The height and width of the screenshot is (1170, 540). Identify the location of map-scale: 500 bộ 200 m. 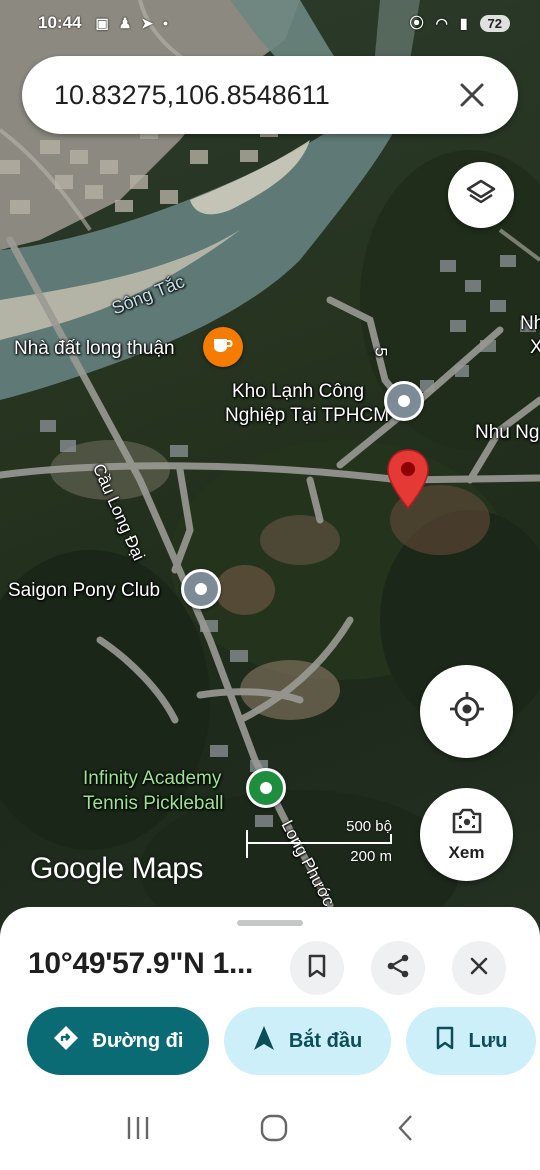
(319, 841).